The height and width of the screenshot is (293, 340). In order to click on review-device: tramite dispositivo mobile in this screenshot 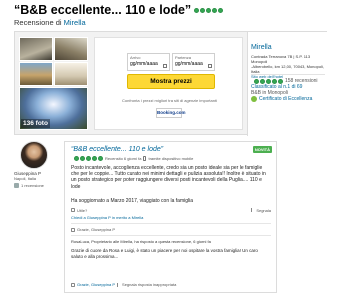, I will do `click(171, 158)`.